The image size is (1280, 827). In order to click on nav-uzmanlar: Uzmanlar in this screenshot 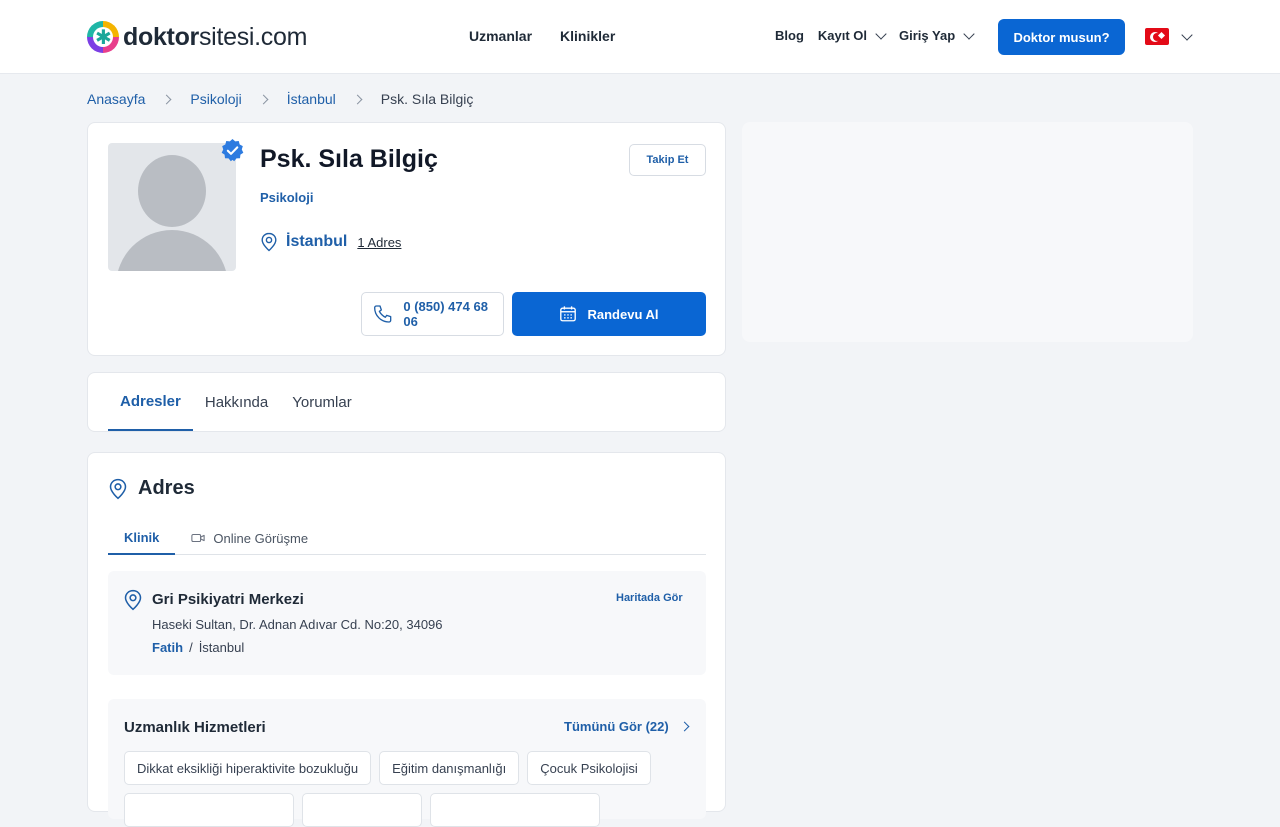, I will do `click(500, 36)`.